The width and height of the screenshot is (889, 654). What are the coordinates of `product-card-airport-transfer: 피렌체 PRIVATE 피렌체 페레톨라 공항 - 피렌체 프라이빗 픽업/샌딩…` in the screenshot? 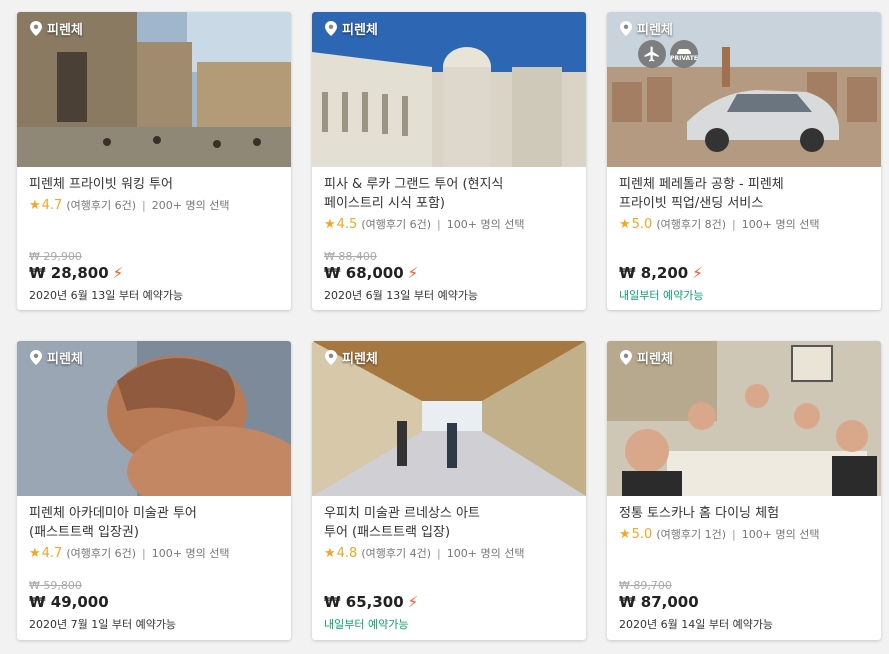 It's located at (744, 161).